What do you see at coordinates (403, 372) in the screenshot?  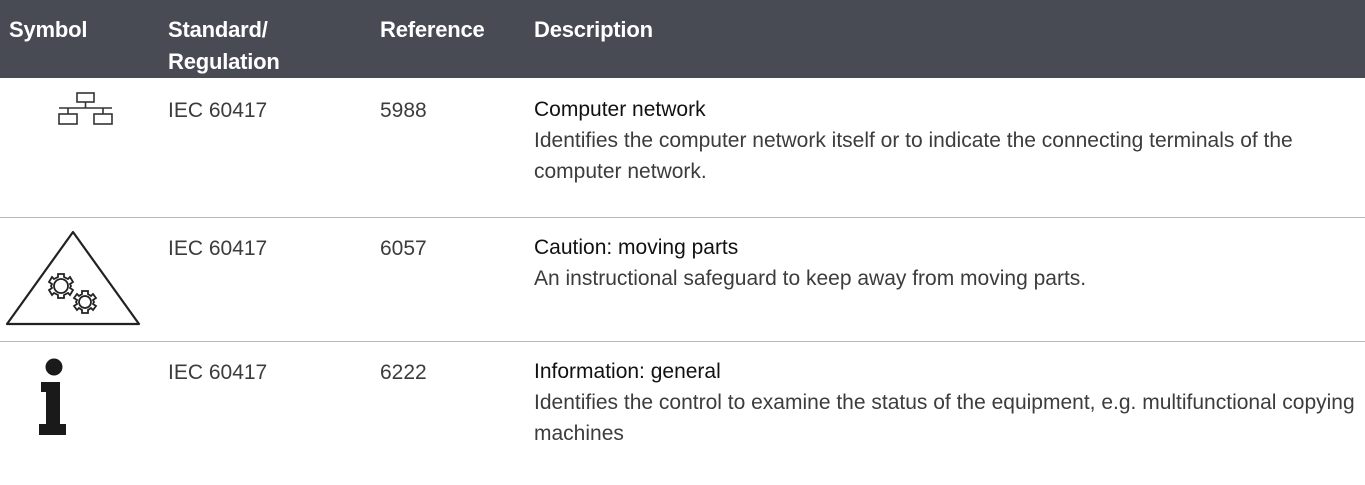 I see `reference-cell: 6222` at bounding box center [403, 372].